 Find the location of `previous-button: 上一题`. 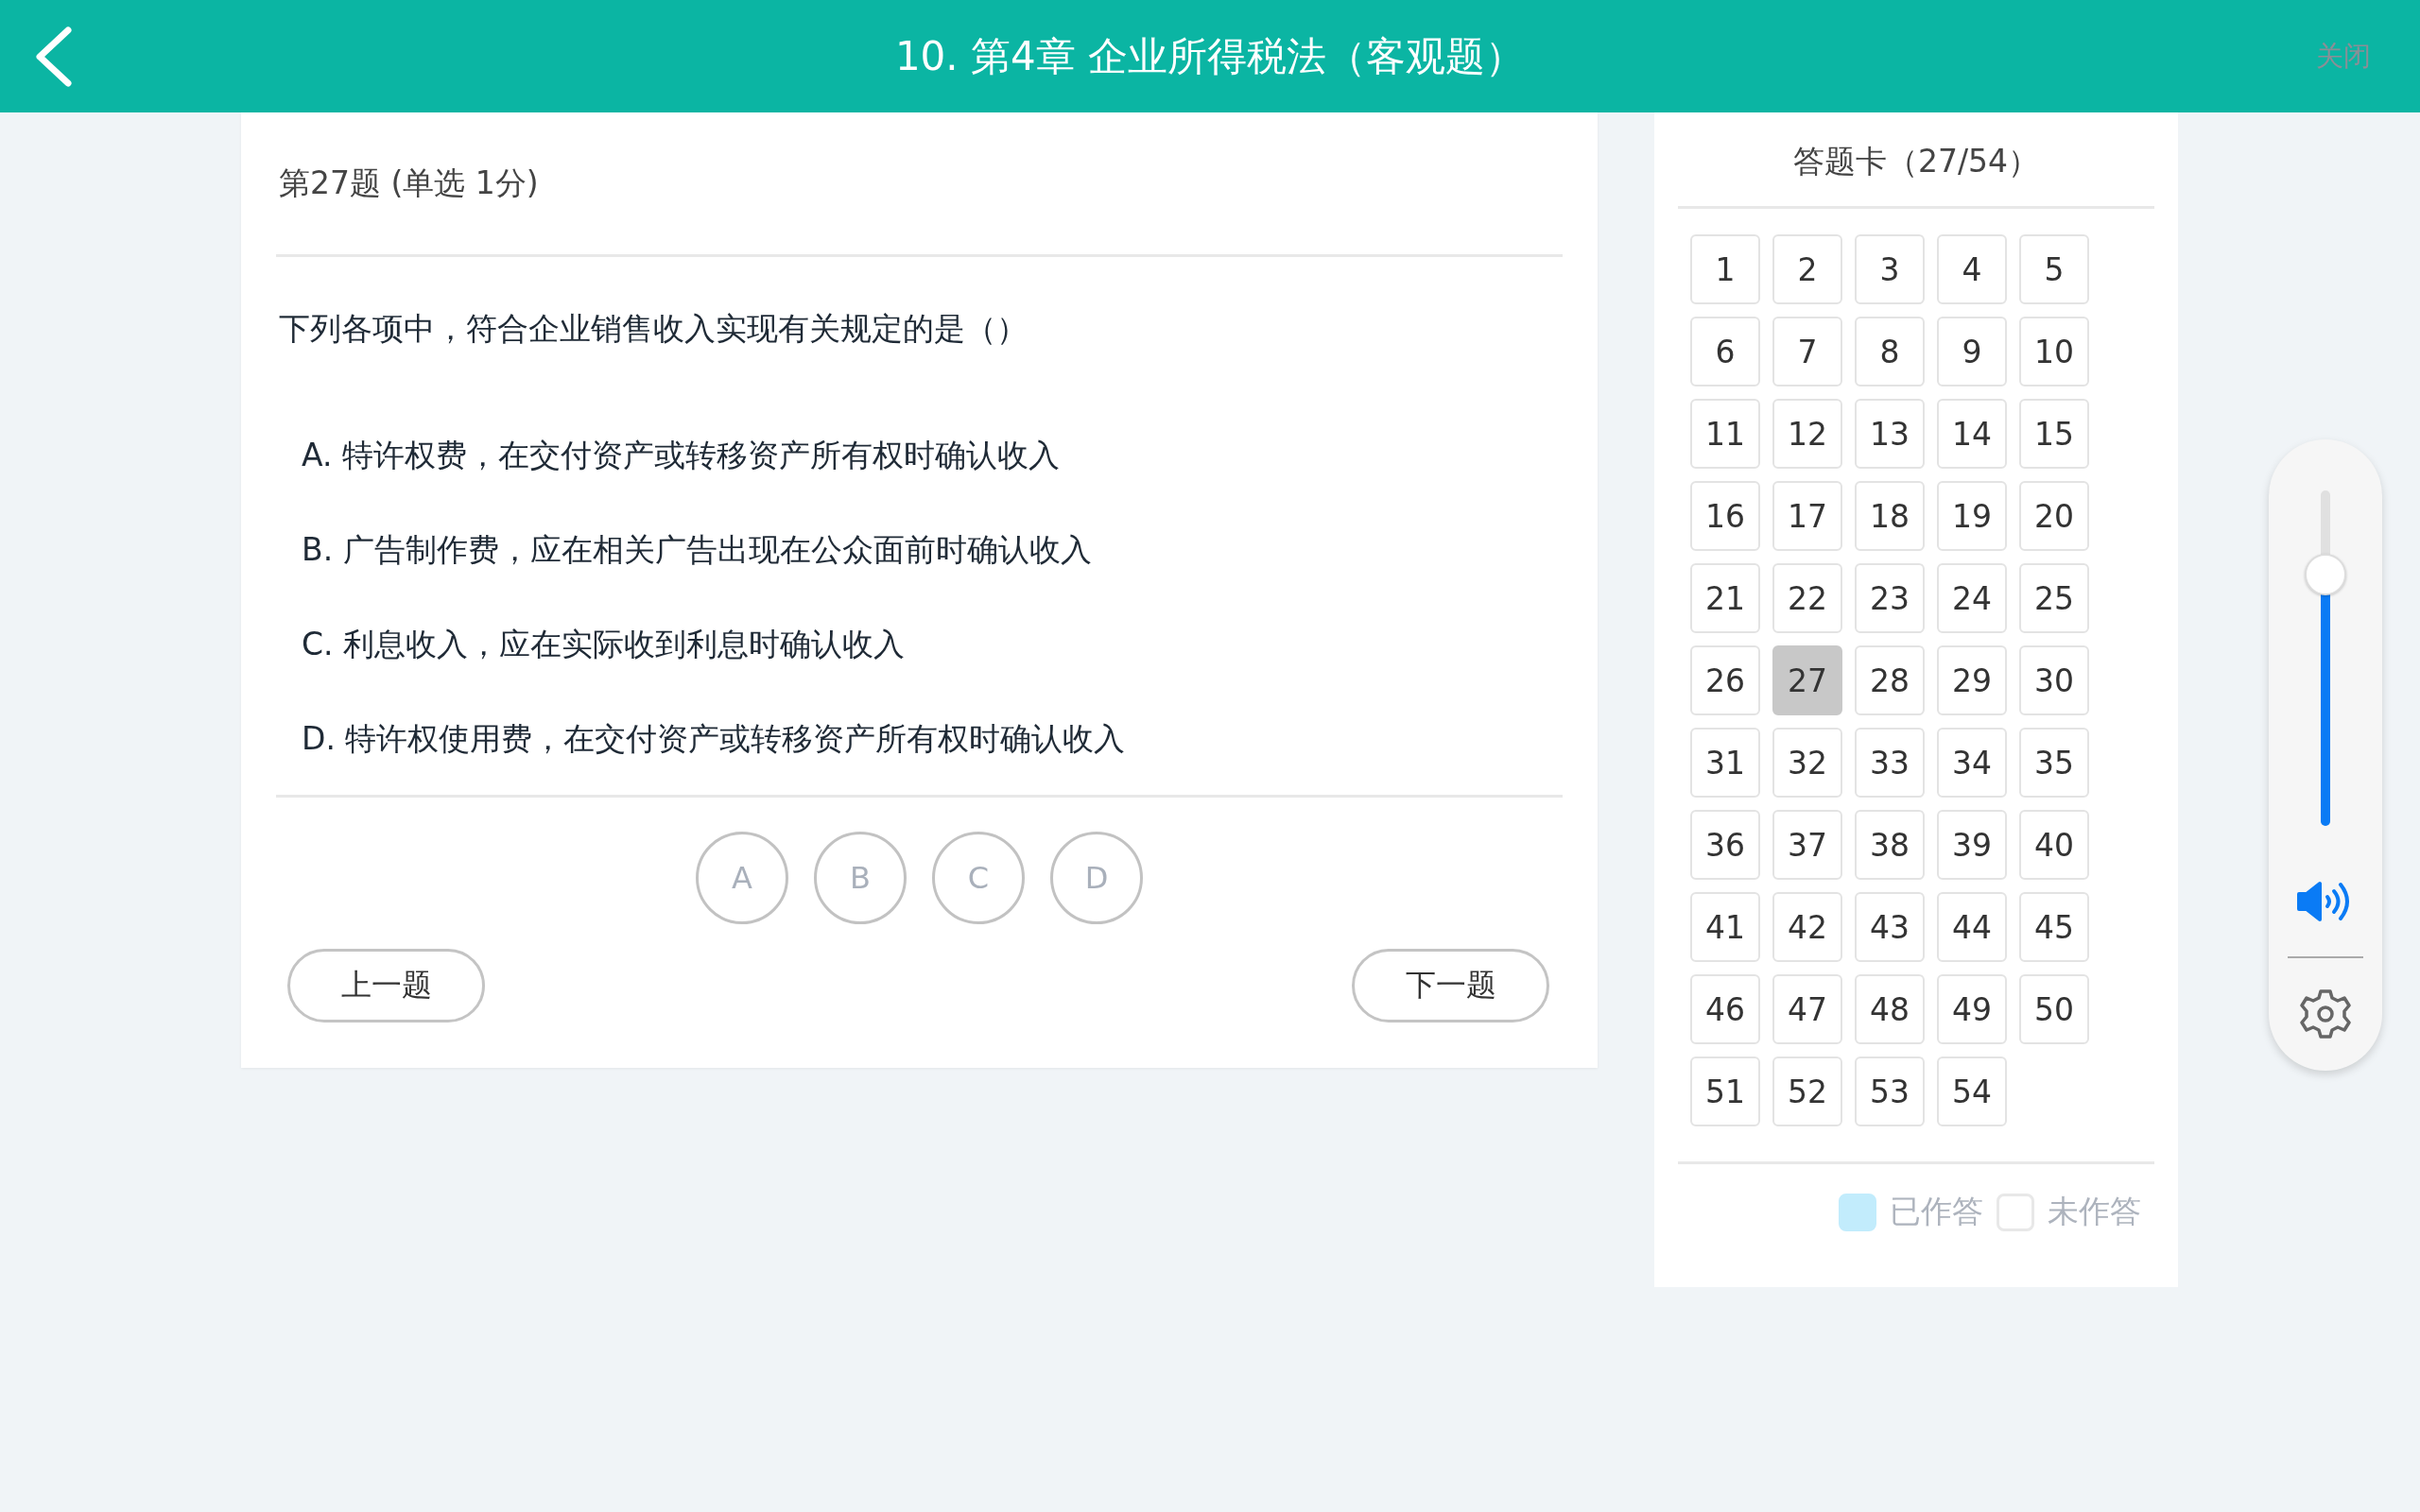

previous-button: 上一题 is located at coordinates (386, 985).